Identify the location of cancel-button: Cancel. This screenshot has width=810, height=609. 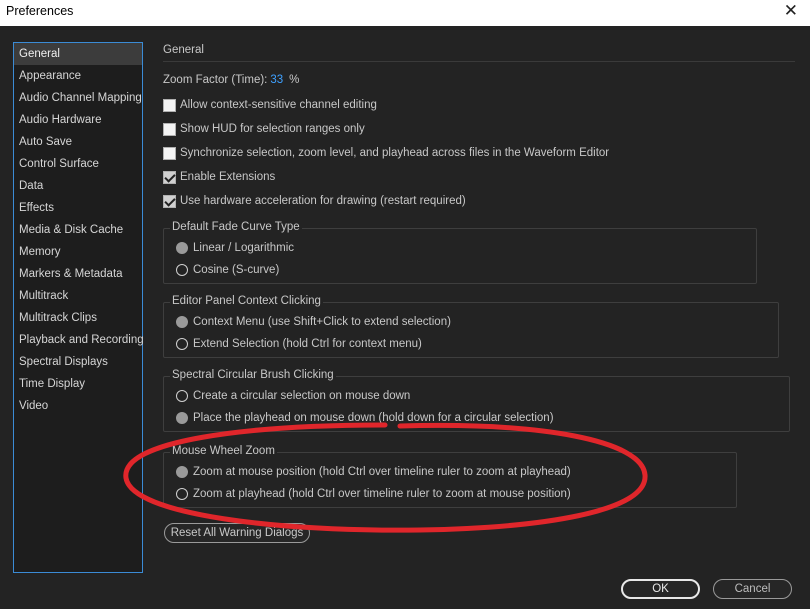
(752, 589).